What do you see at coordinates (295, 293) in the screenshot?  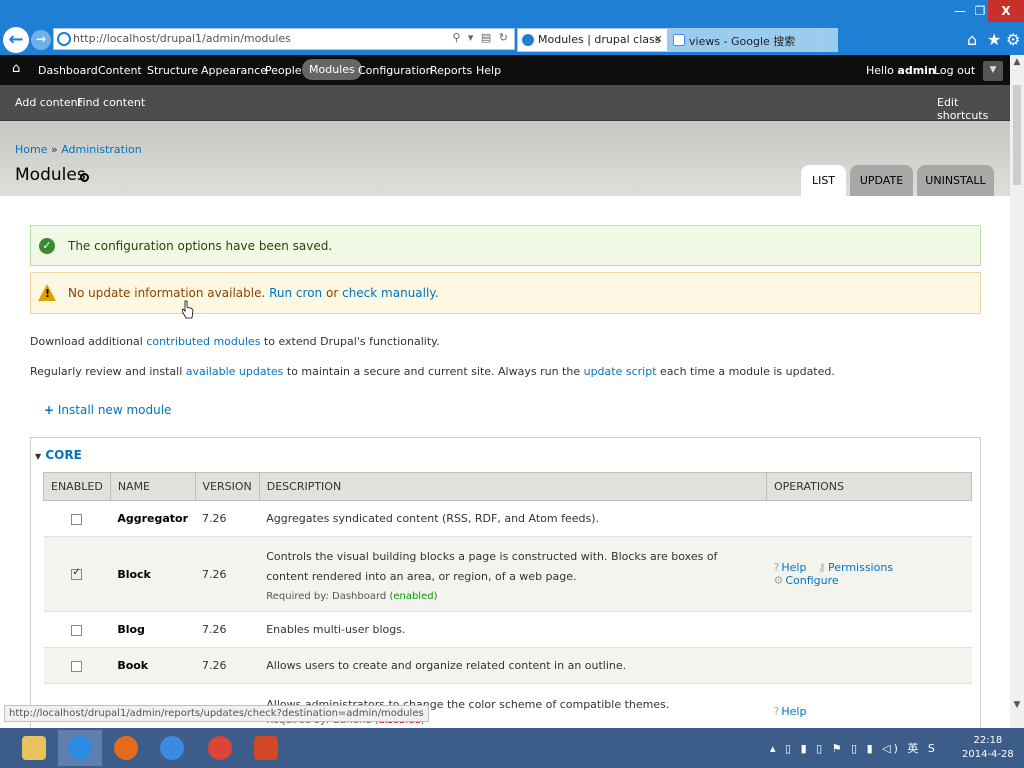 I see `run-cron-link: Run cron` at bounding box center [295, 293].